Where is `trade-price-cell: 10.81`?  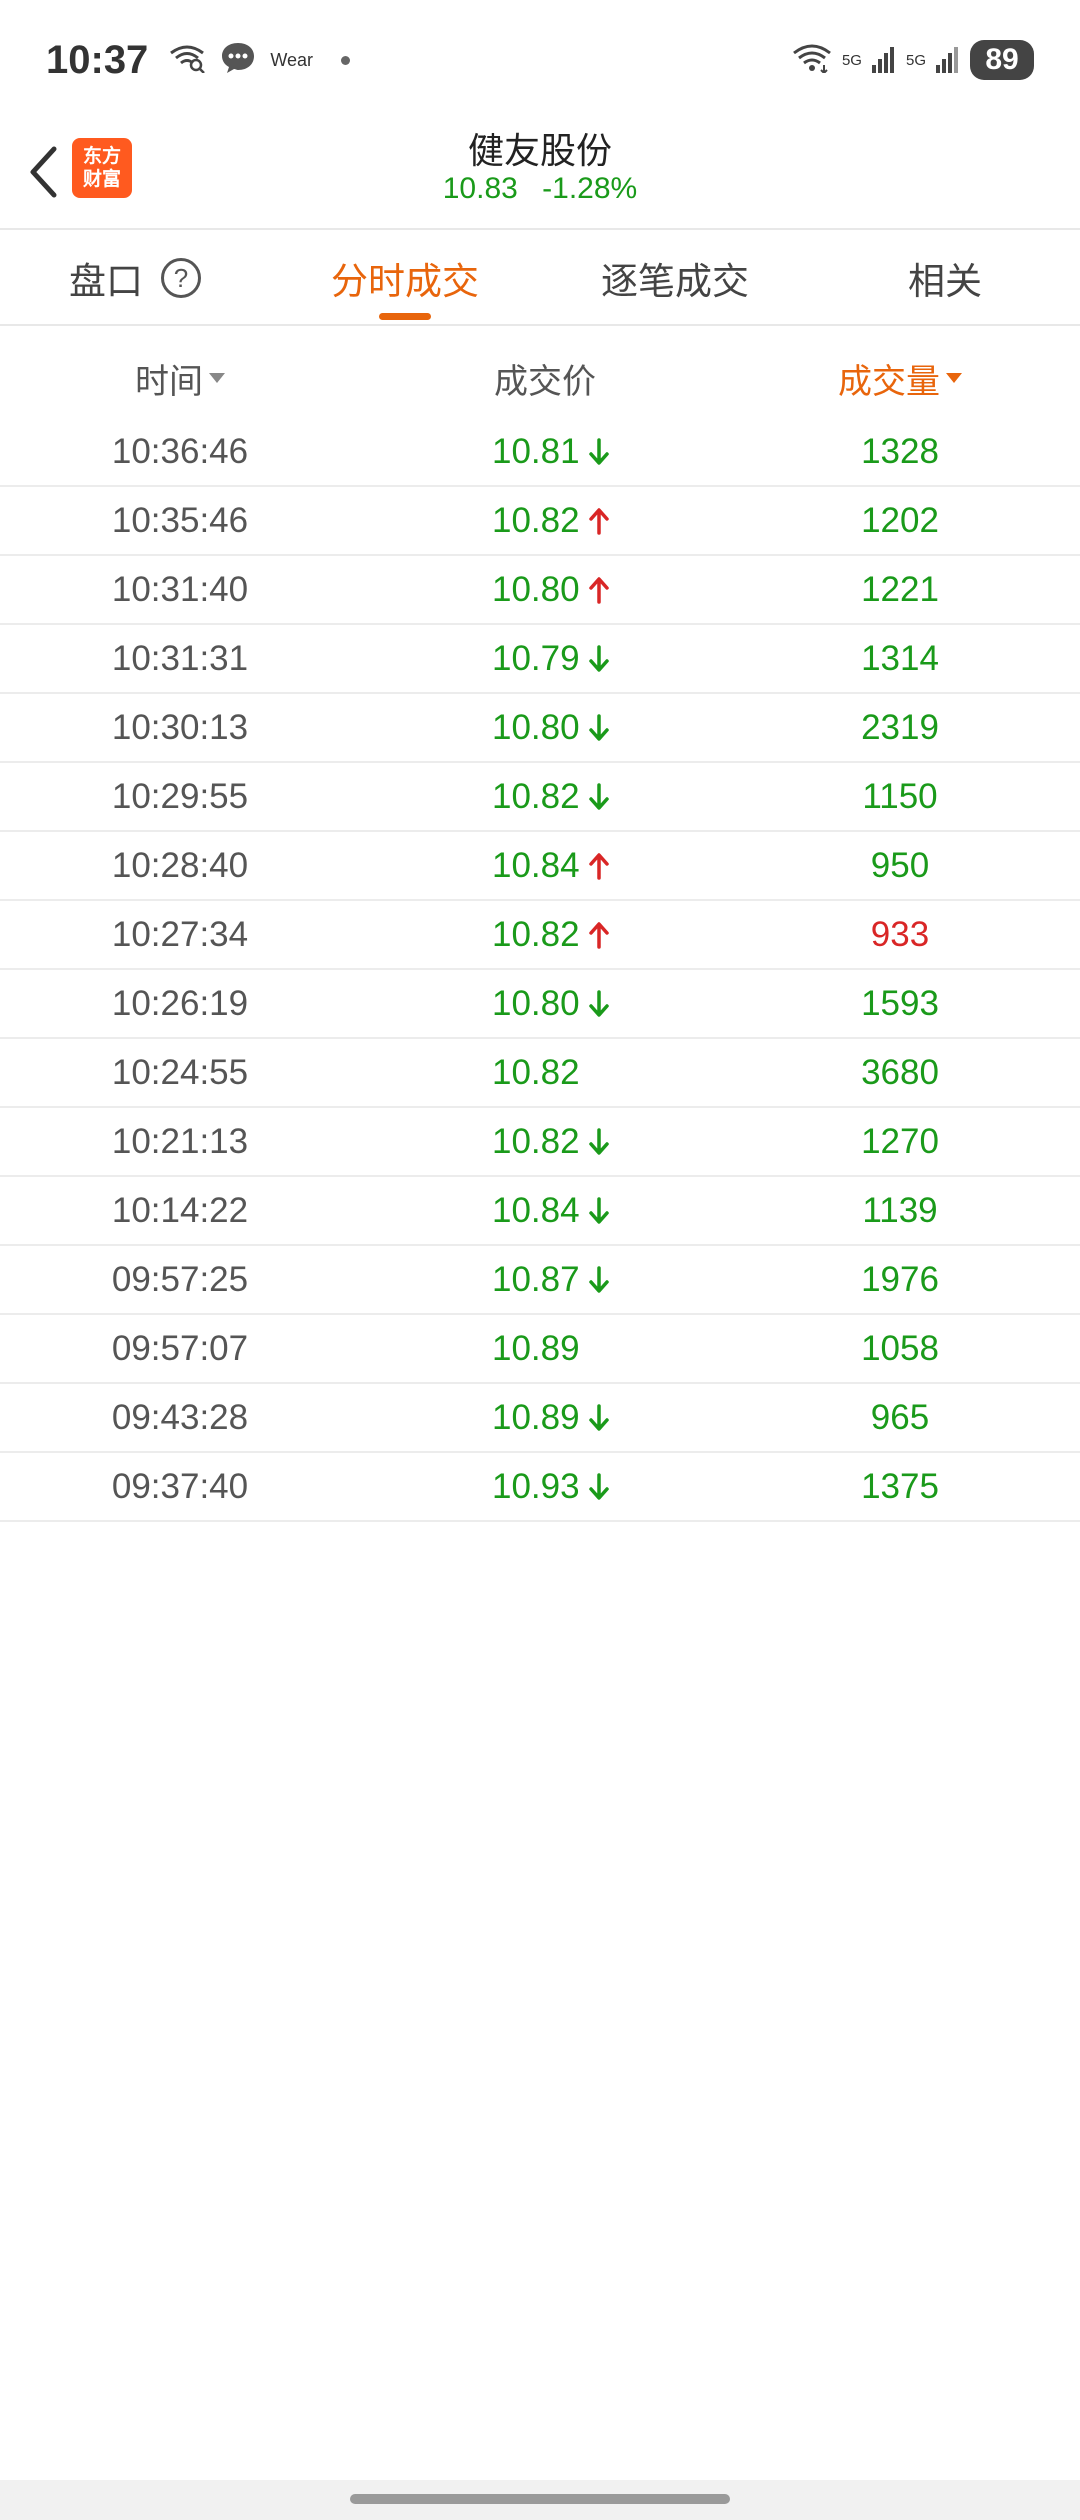
trade-price-cell: 10.81 is located at coordinates (592, 451).